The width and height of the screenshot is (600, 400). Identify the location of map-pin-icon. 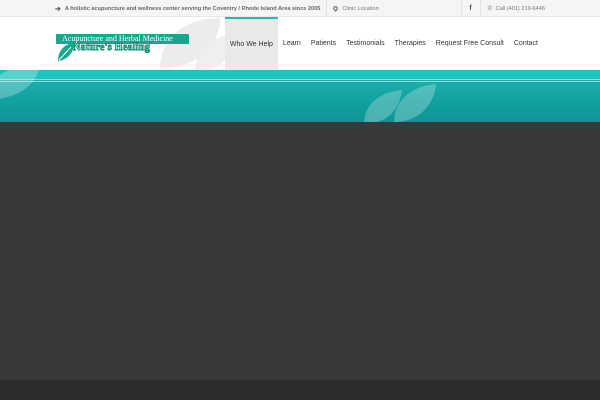
(336, 8).